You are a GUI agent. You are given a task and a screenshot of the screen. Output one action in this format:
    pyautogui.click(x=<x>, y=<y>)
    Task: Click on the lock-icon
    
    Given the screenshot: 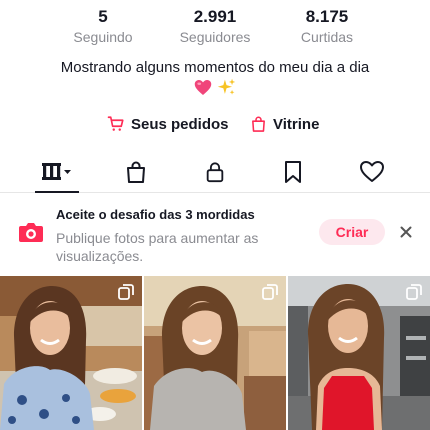 What is the action you would take?
    pyautogui.click(x=215, y=172)
    